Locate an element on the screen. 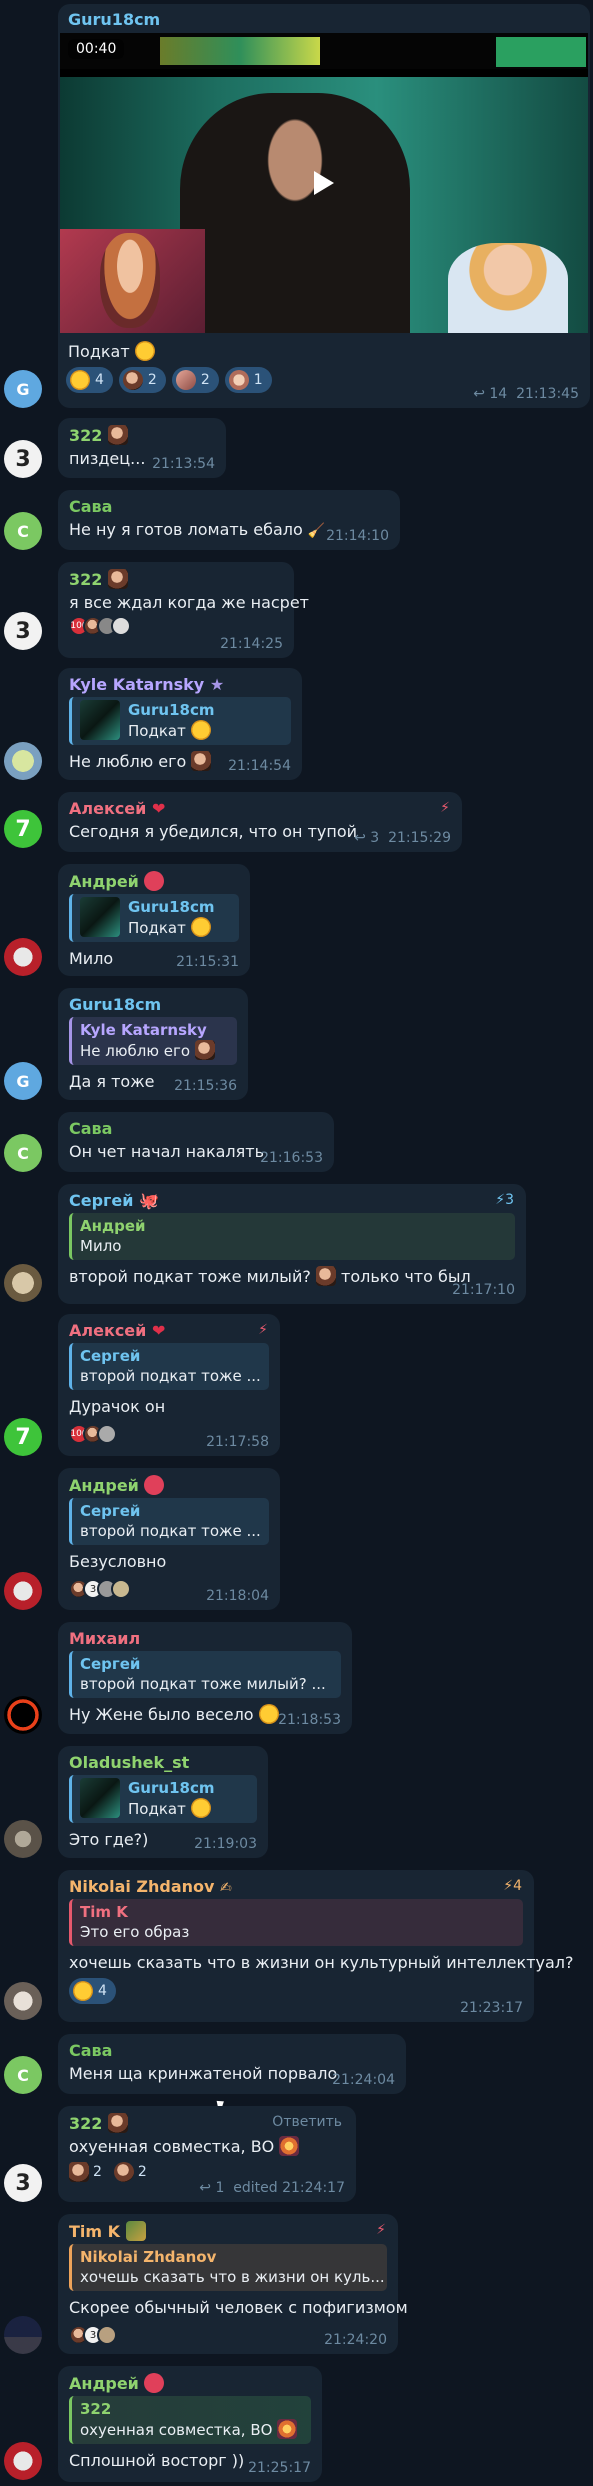 The image size is (593, 2486). message-time: 21:17:58 is located at coordinates (237, 1442).